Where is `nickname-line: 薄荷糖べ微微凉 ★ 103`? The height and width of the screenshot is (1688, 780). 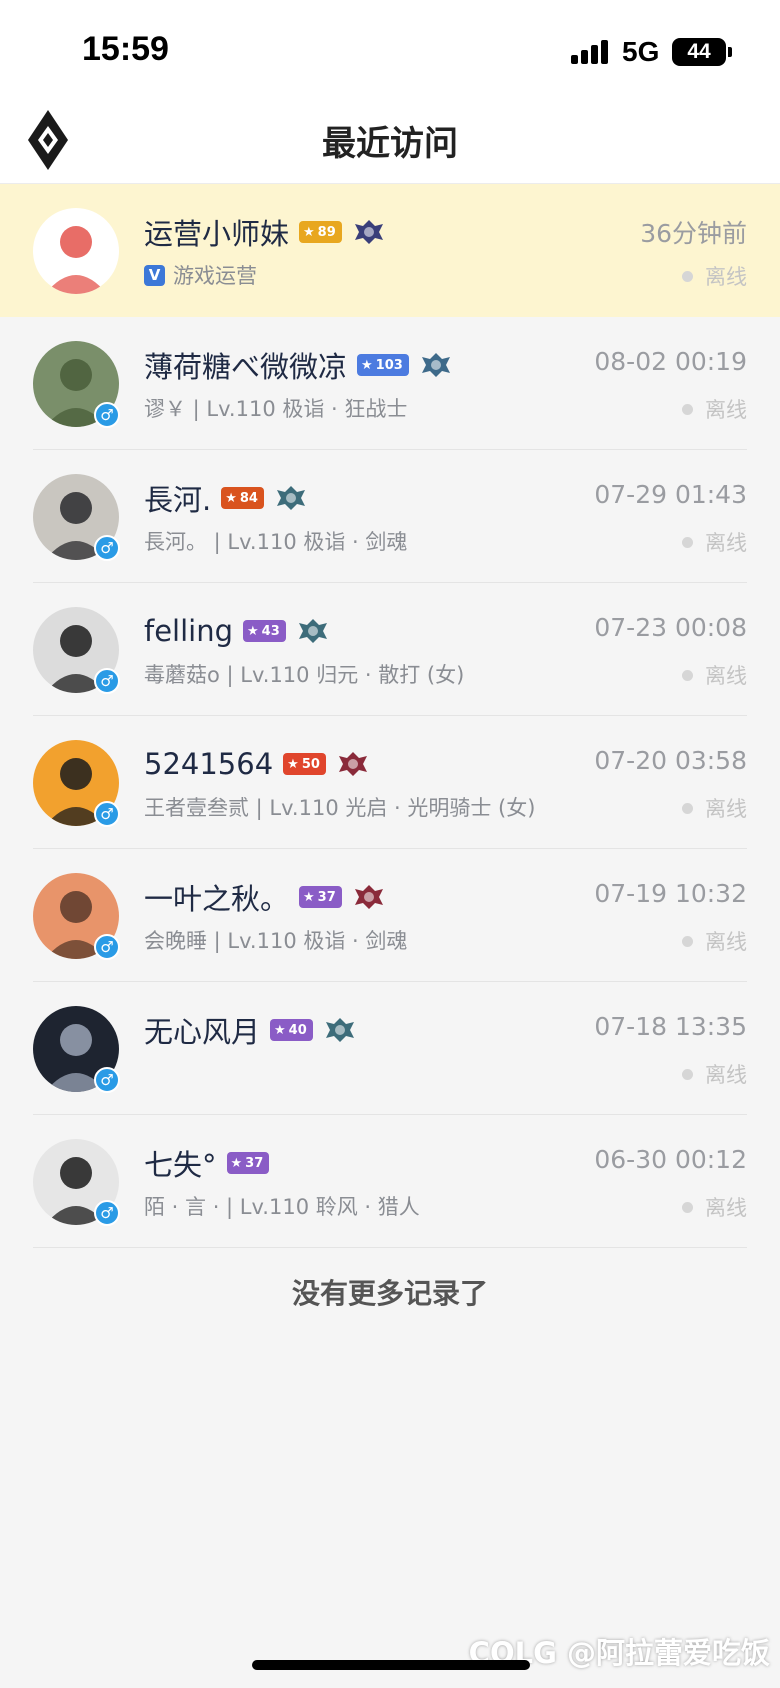
nickname-line: 薄荷糖べ微微凉 ★ 103 is located at coordinates (298, 365).